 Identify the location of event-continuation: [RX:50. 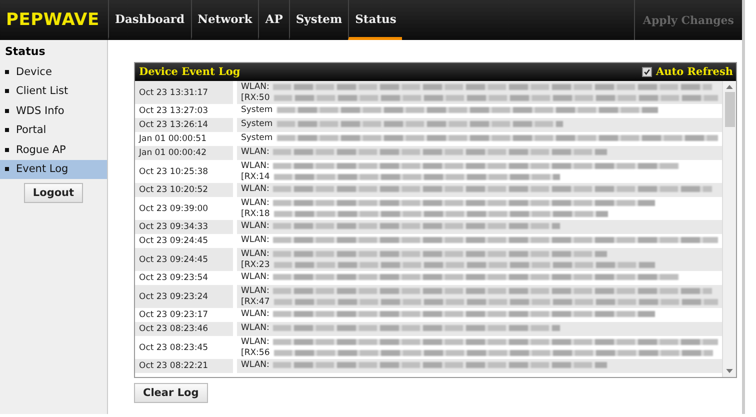
(255, 97).